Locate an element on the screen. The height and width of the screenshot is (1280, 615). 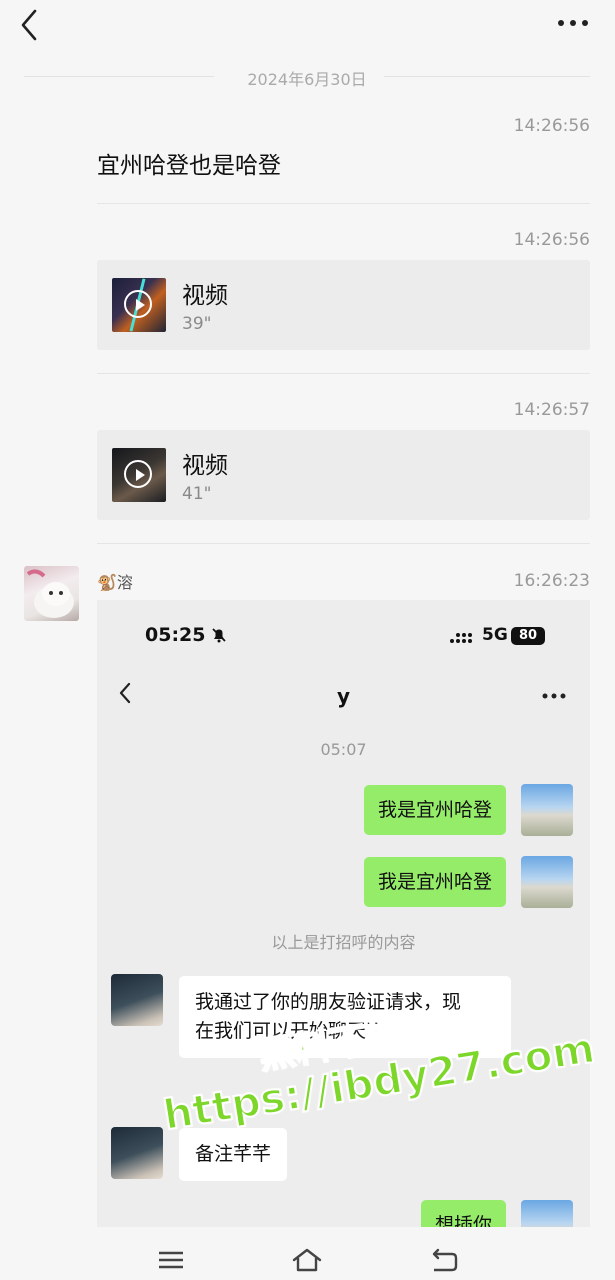
cat-avatar-image is located at coordinates (50, 593).